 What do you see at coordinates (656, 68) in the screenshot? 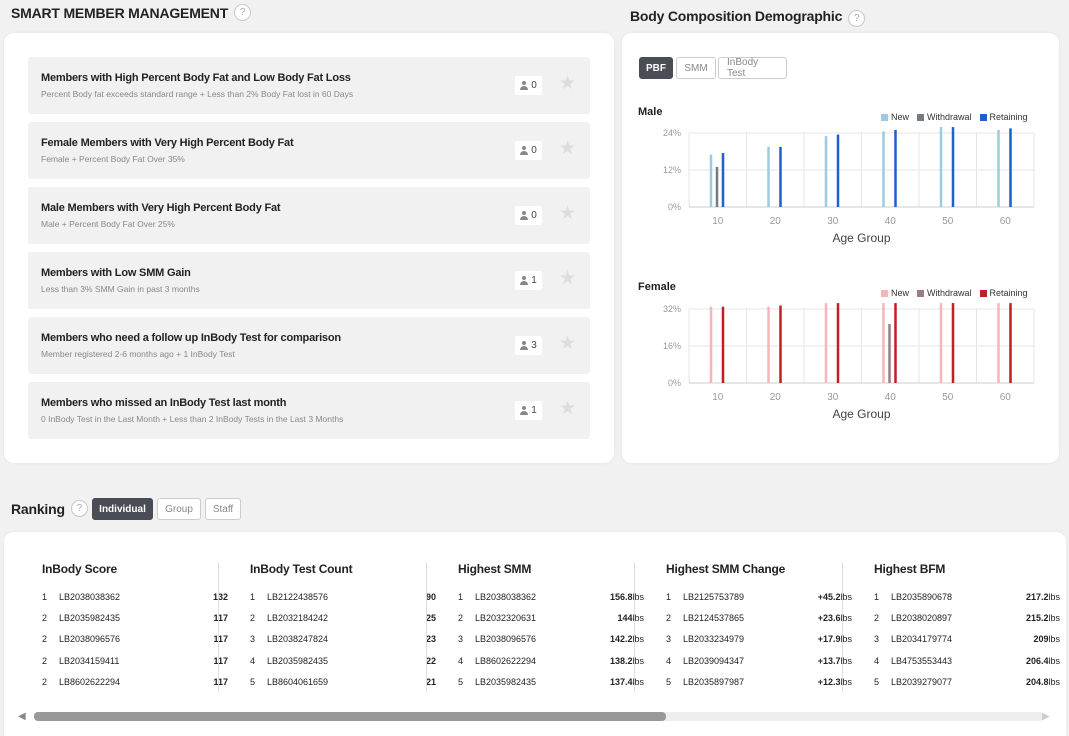
I see `tab-pbf: PBF` at bounding box center [656, 68].